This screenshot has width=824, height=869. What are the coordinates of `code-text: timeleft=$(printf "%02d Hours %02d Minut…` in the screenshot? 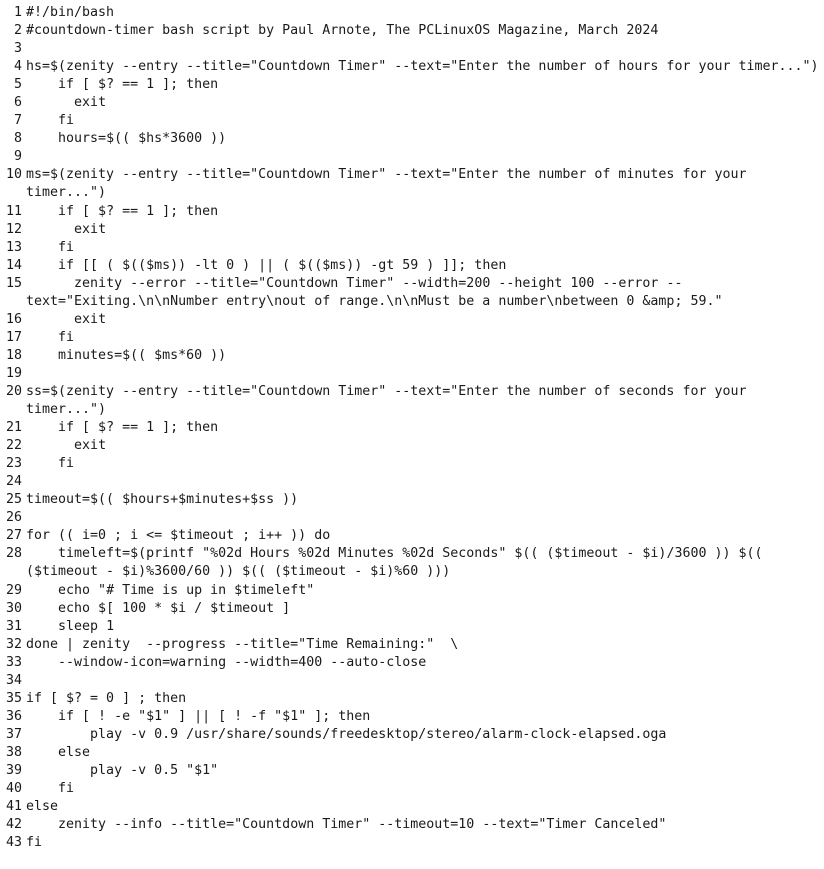 It's located at (398, 563).